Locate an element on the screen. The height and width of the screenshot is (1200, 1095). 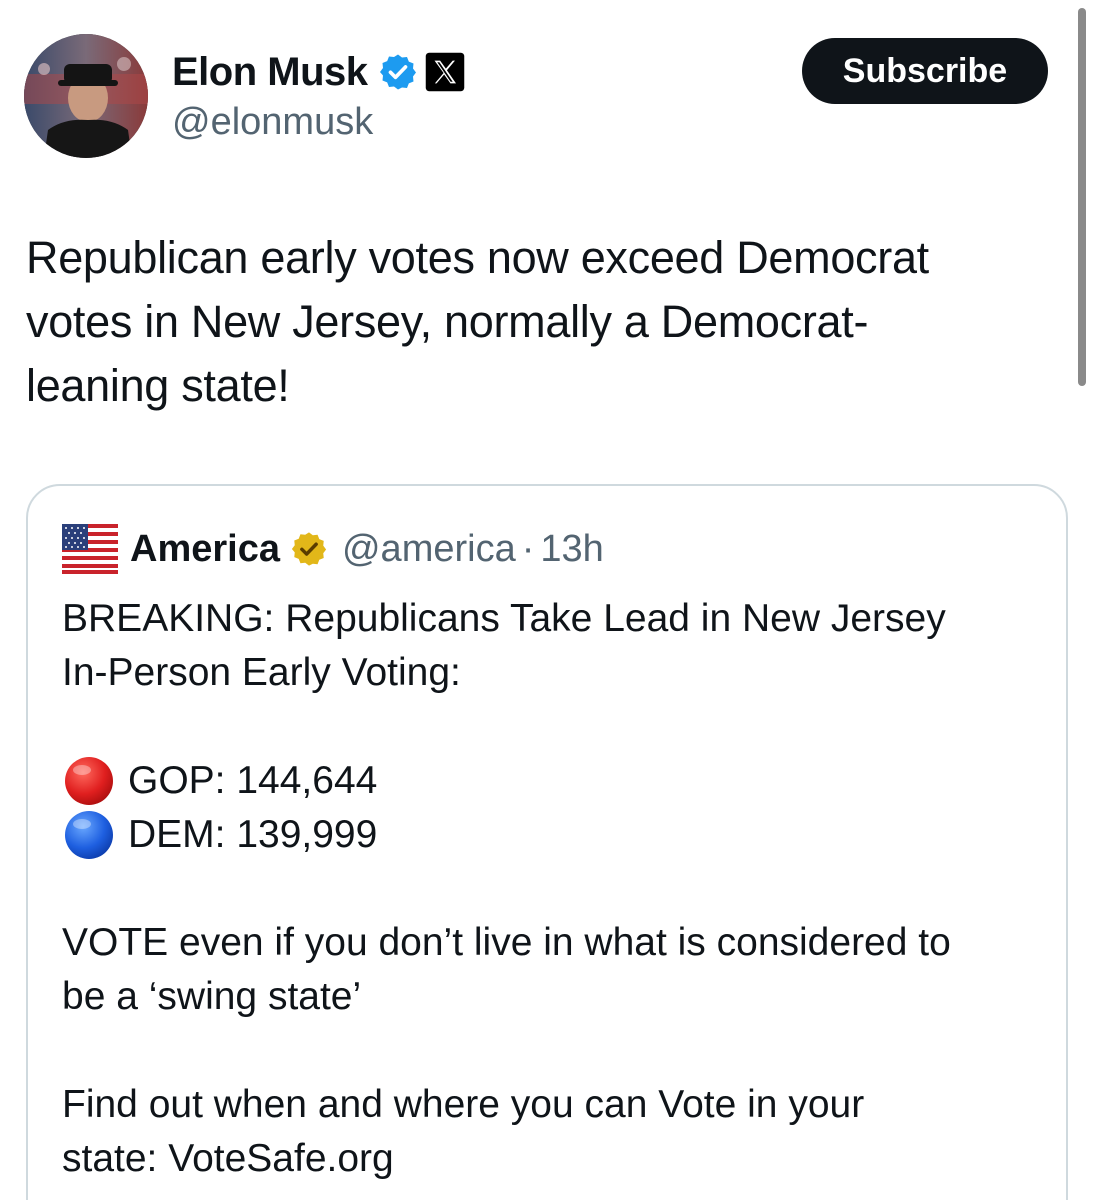
verified-blue-check-icon is located at coordinates (398, 72).